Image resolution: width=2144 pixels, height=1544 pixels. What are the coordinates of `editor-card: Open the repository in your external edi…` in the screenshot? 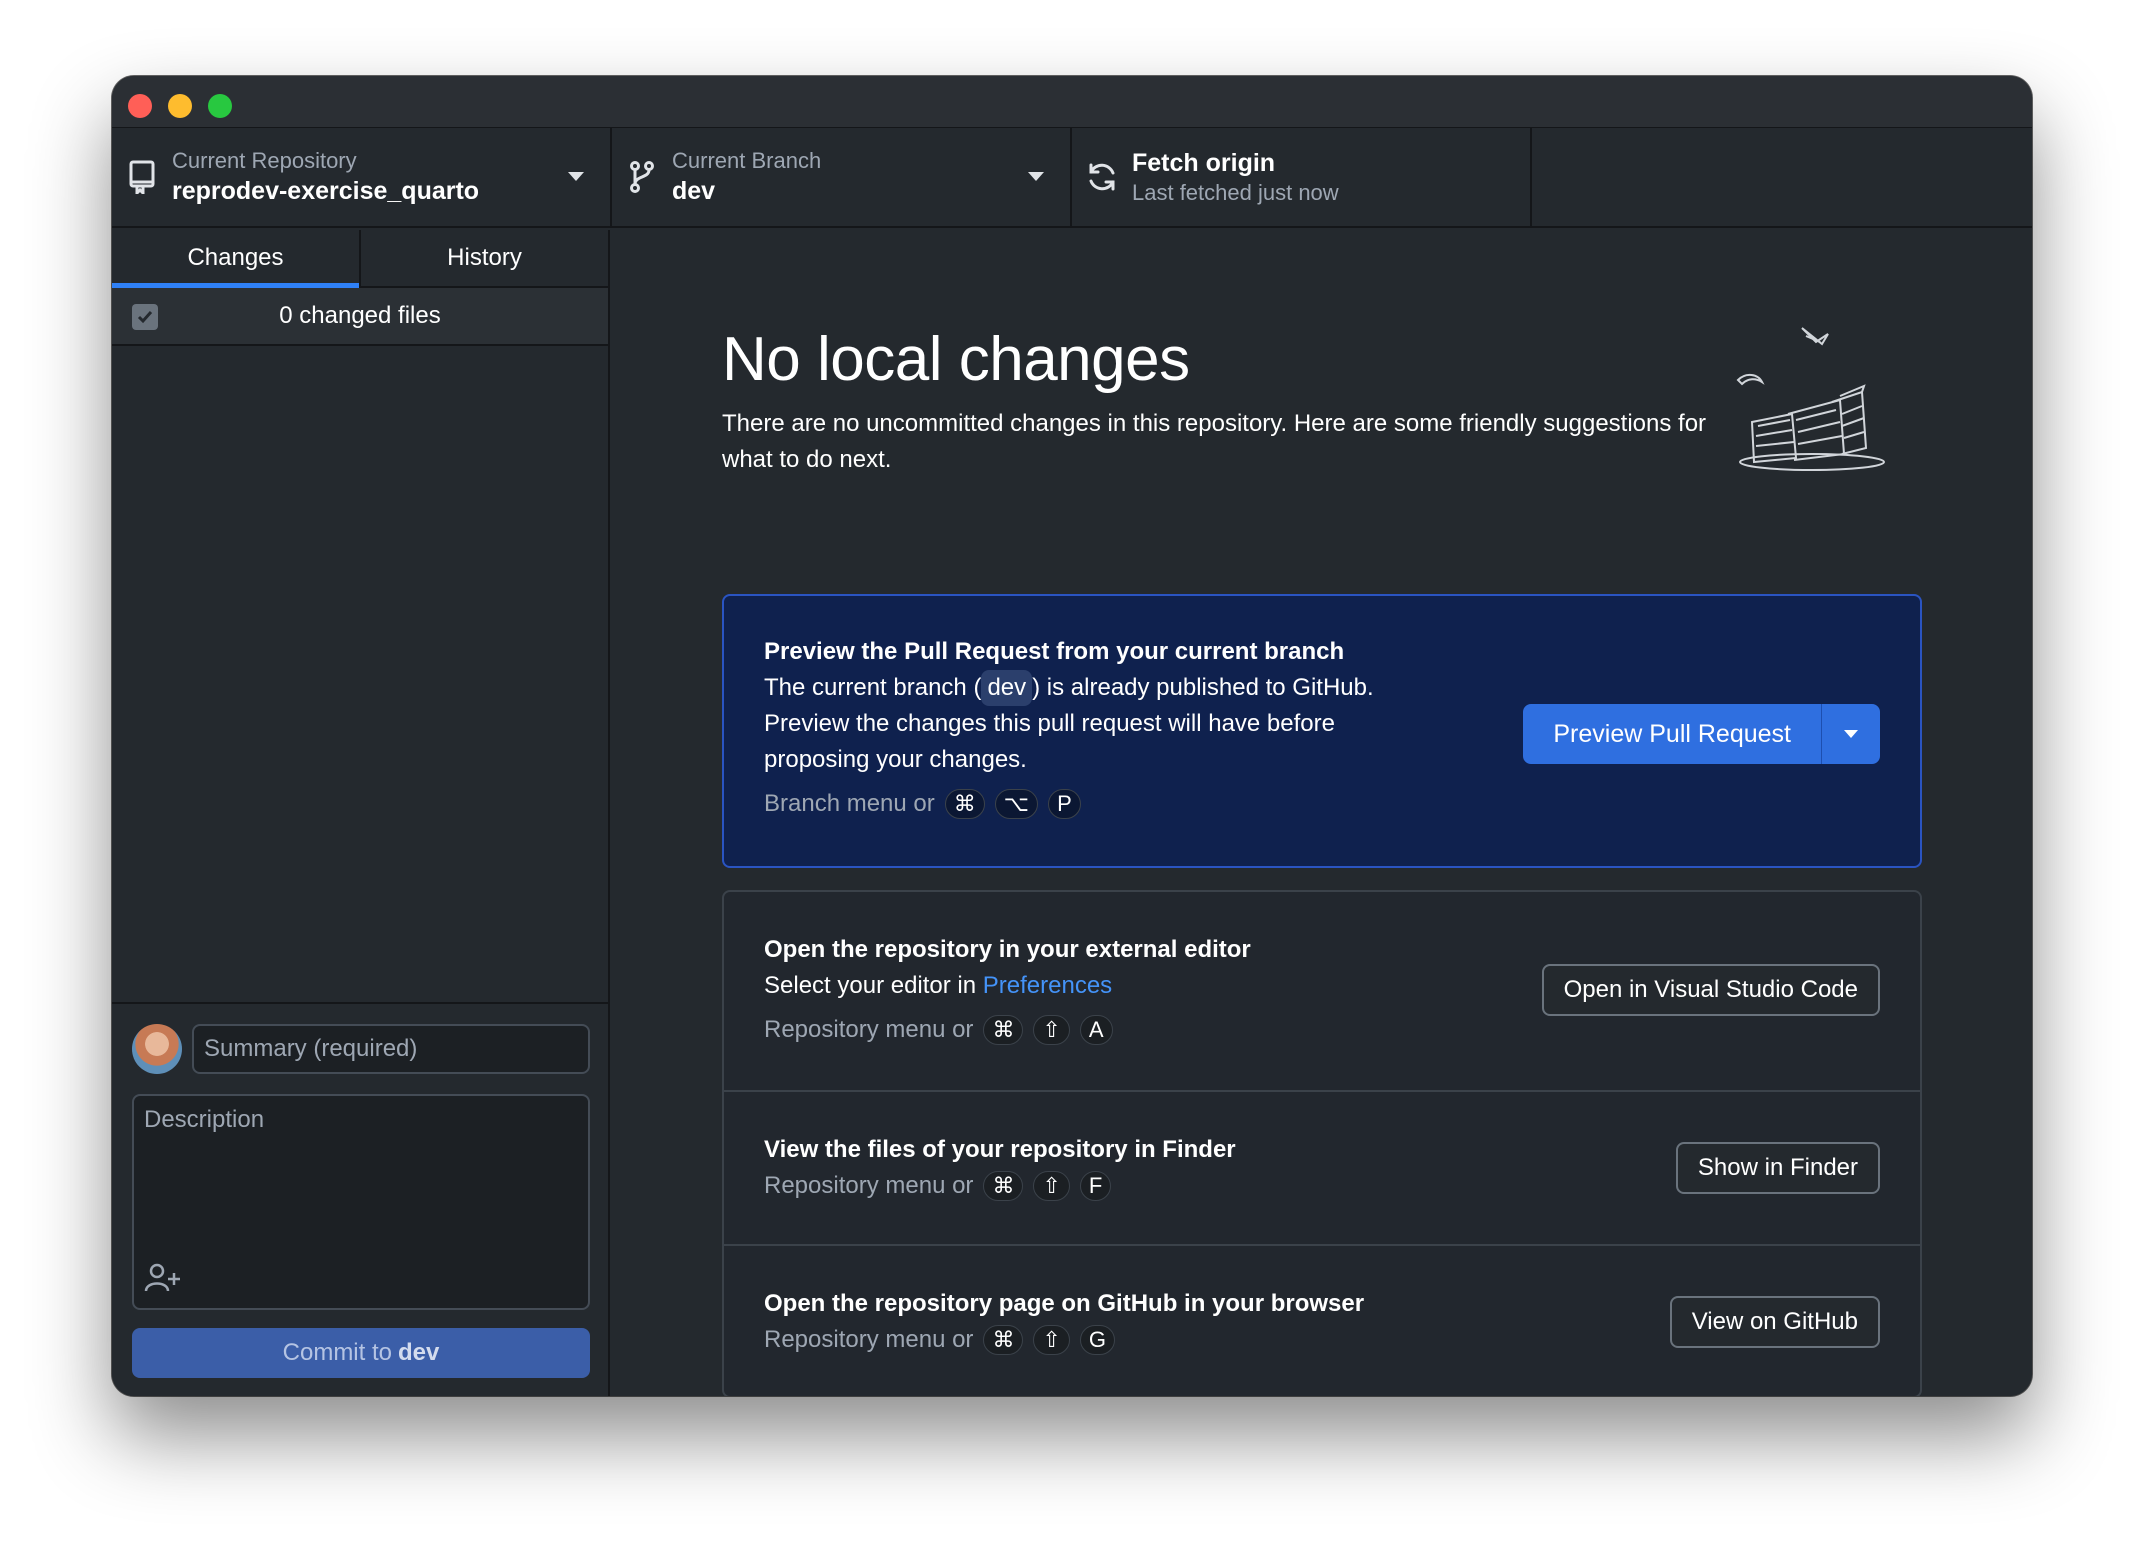 It's located at (1322, 992).